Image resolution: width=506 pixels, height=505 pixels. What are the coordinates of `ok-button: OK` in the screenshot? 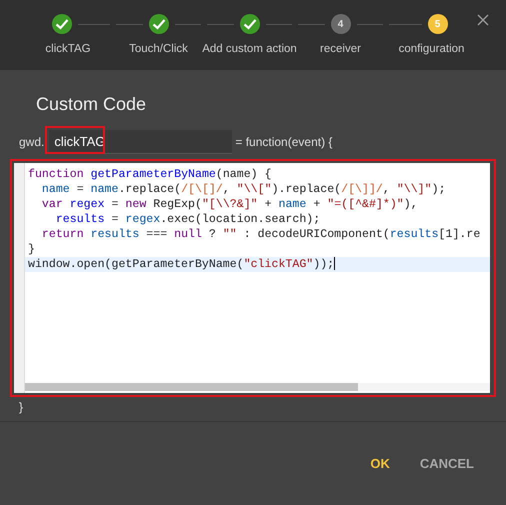 It's located at (380, 463).